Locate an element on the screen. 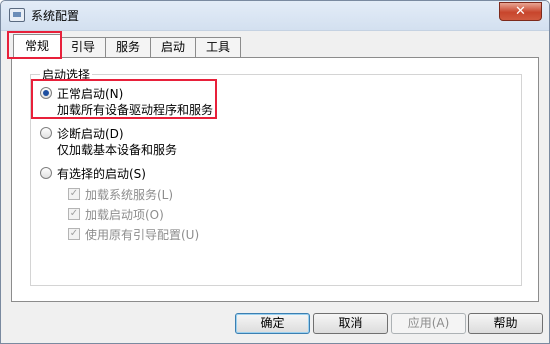 The height and width of the screenshot is (344, 550). ok-button-label: 确定 is located at coordinates (272, 323).